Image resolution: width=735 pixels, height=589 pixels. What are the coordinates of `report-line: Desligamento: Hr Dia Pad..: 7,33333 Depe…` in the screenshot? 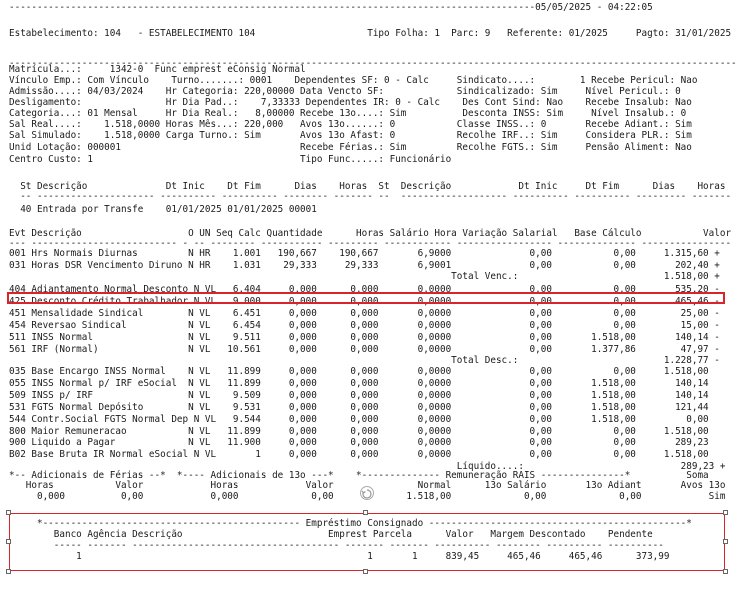 It's located at (350, 102).